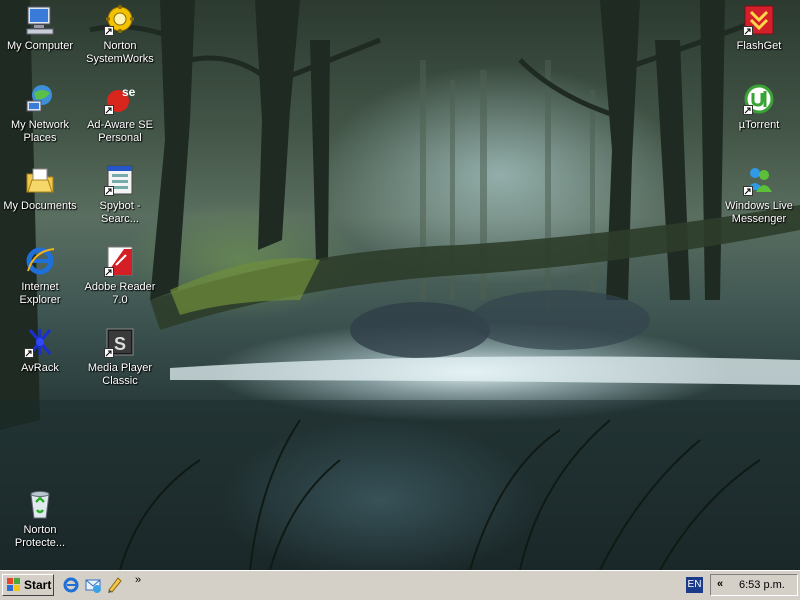 The image size is (800, 600). What do you see at coordinates (129, 92) in the screenshot?
I see `svg-text: se` at bounding box center [129, 92].